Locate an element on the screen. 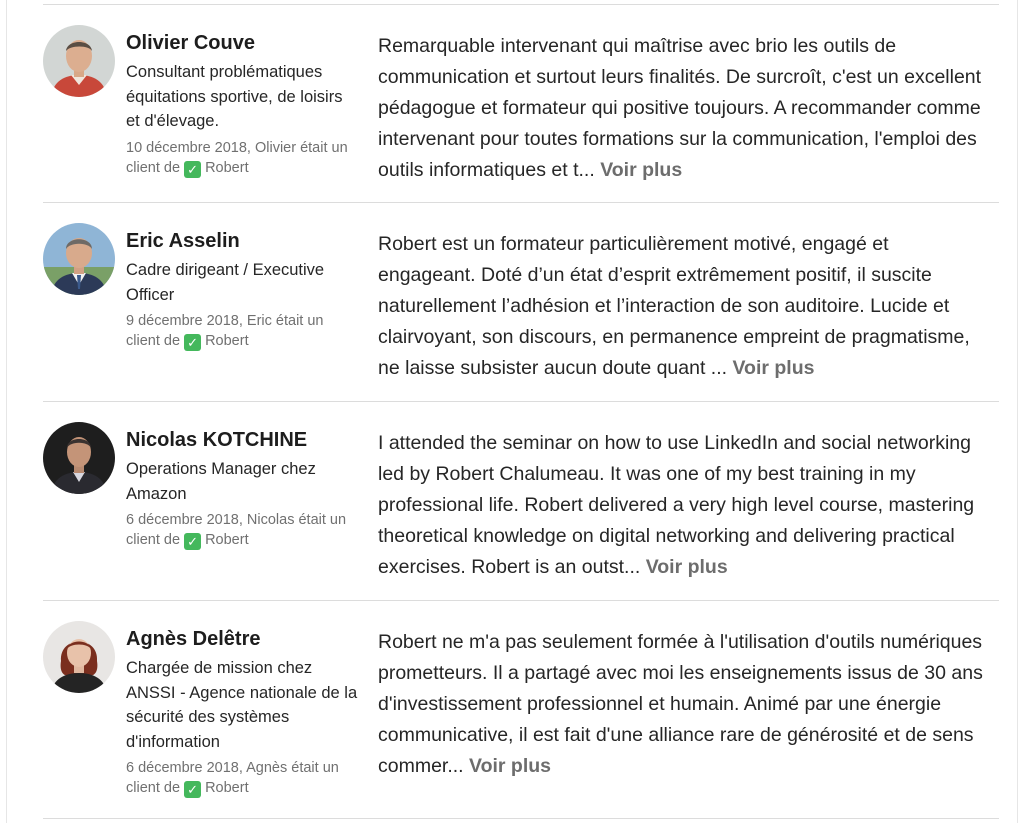 The image size is (1024, 823). recommender-name: Nicolas KOTCHINE is located at coordinates (242, 440).